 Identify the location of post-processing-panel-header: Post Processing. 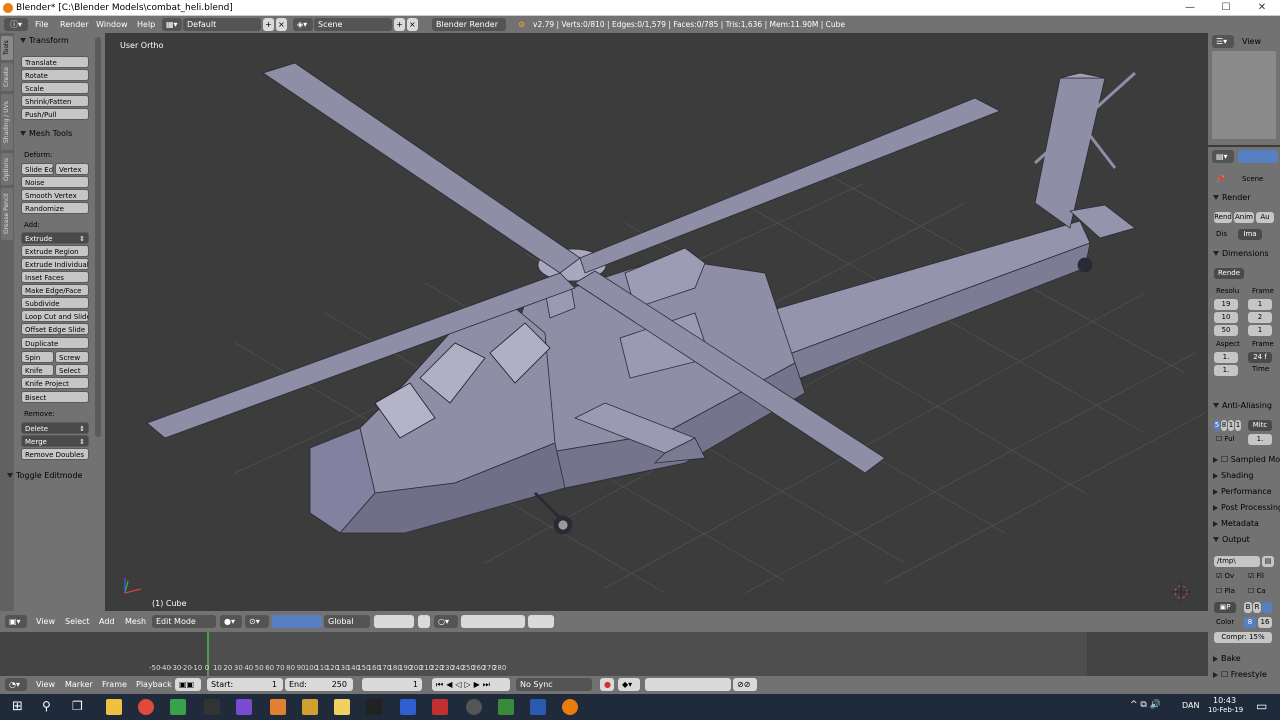
(1246, 507).